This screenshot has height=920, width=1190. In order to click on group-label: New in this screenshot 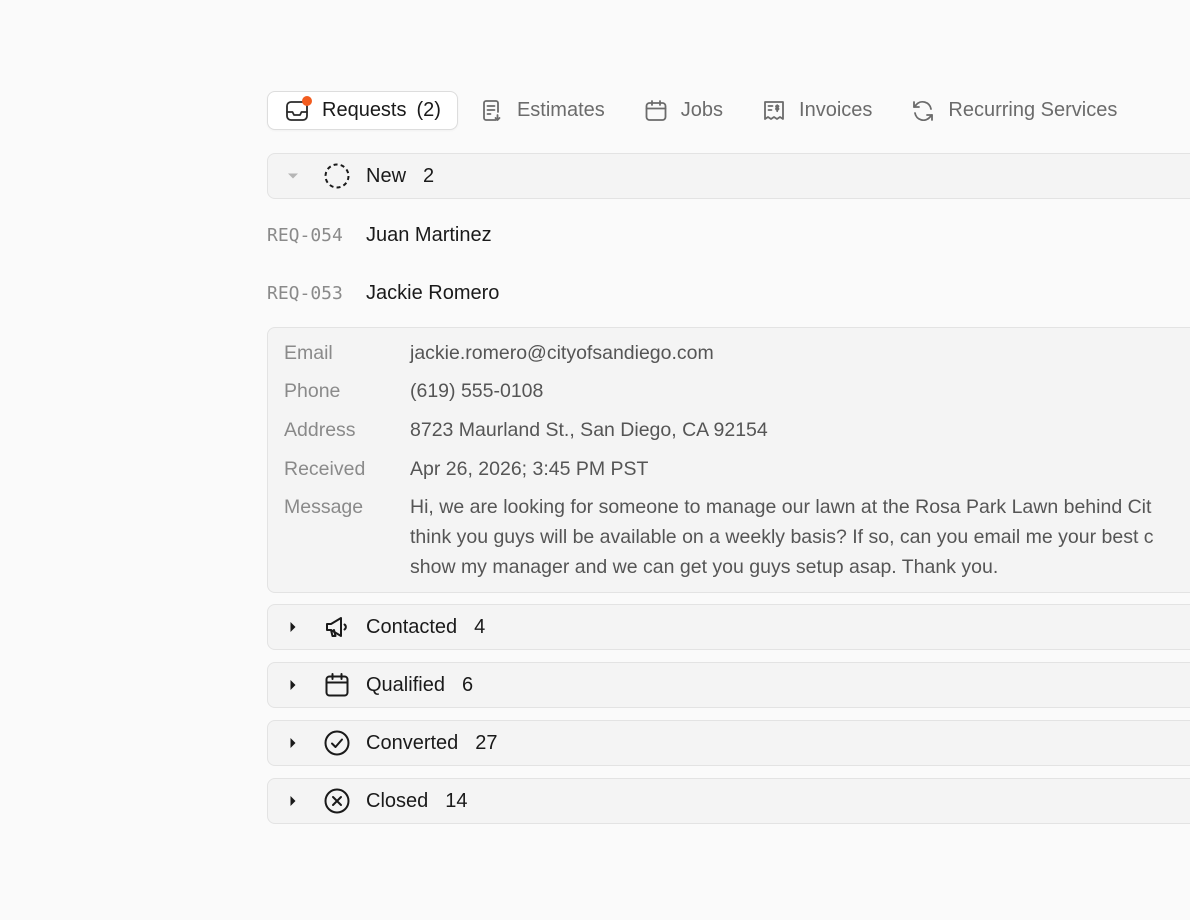, I will do `click(386, 175)`.